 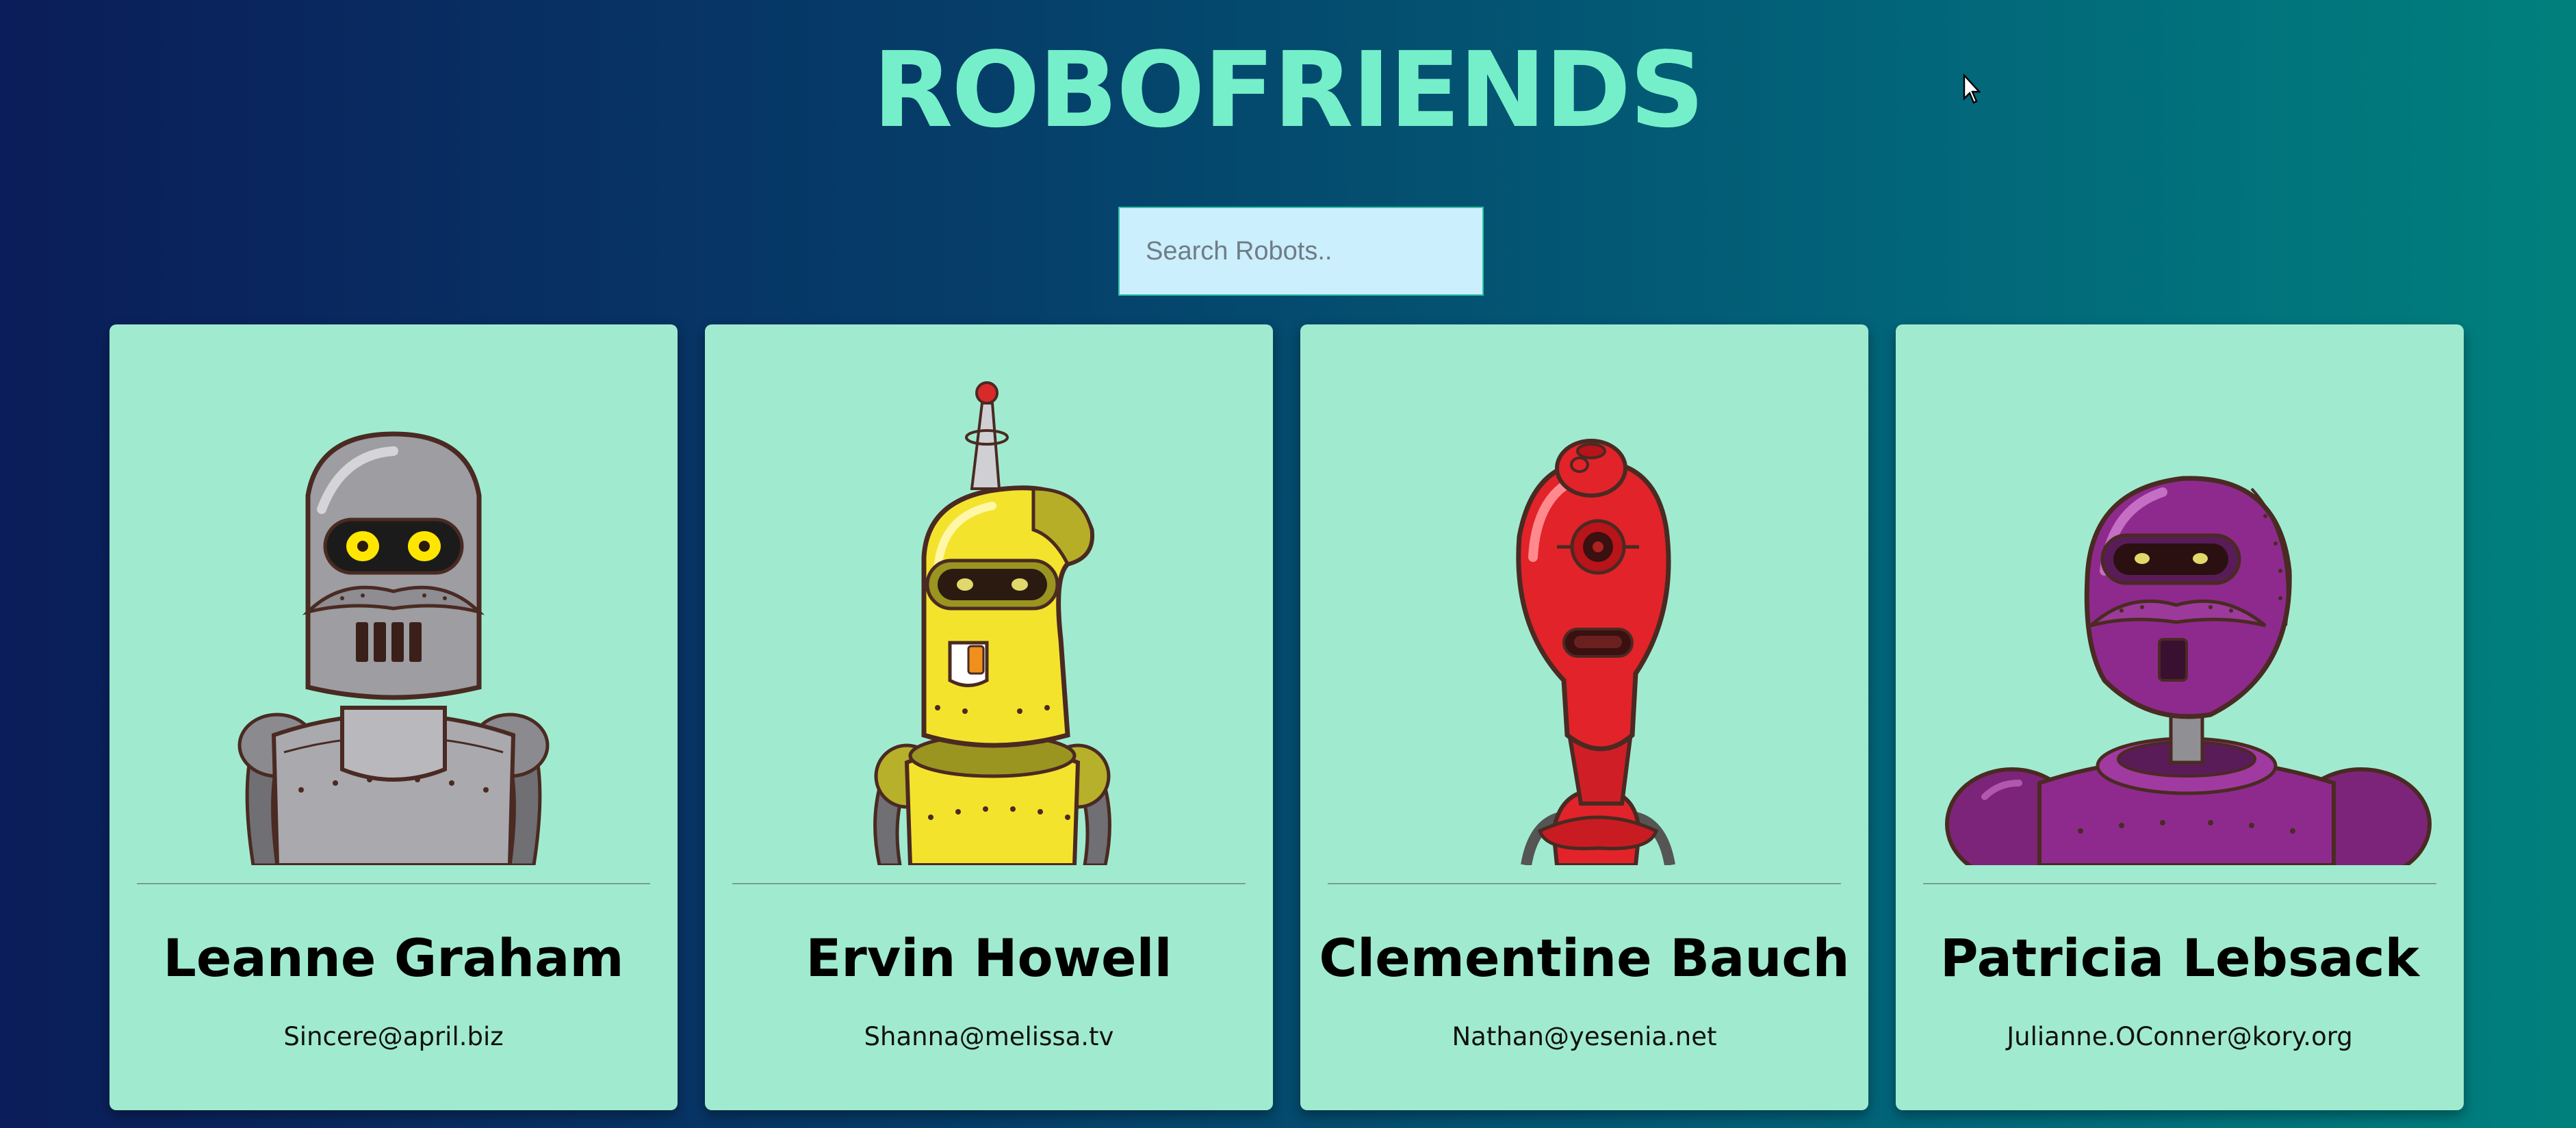 I want to click on robot-name: Leanne Graham, so click(x=394, y=958).